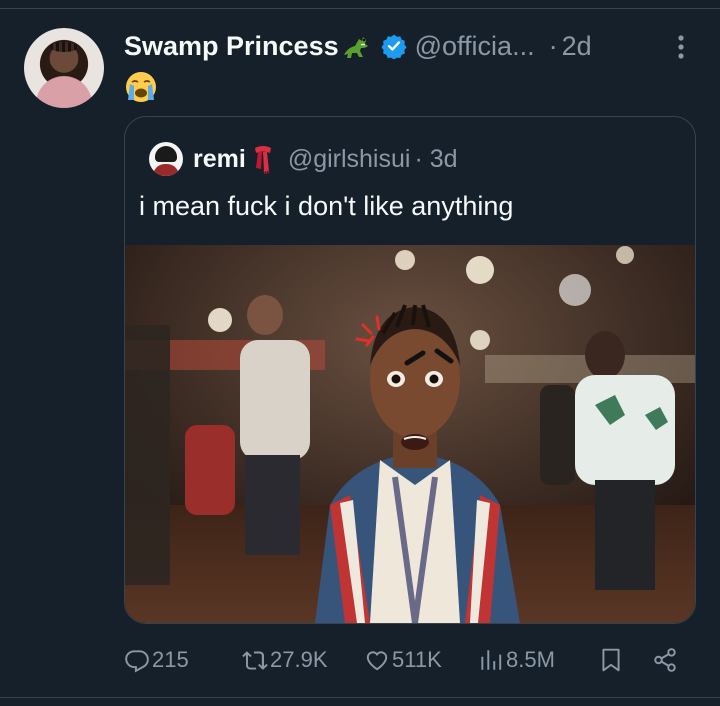 The image size is (720, 706). Describe the element at coordinates (326, 206) in the screenshot. I see `quoted-tweet-text: i mean fuck i don't like anything` at that location.